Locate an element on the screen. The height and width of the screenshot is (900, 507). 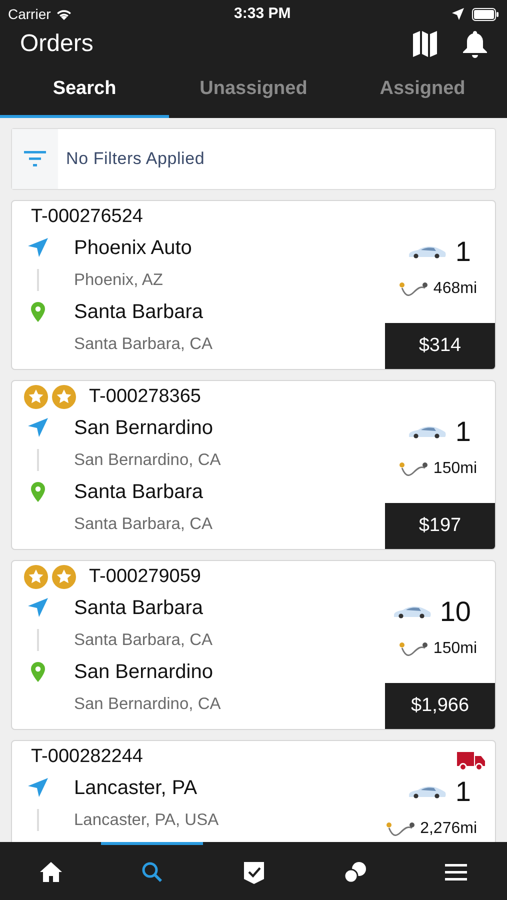
price-tag: $1,966 is located at coordinates (440, 706).